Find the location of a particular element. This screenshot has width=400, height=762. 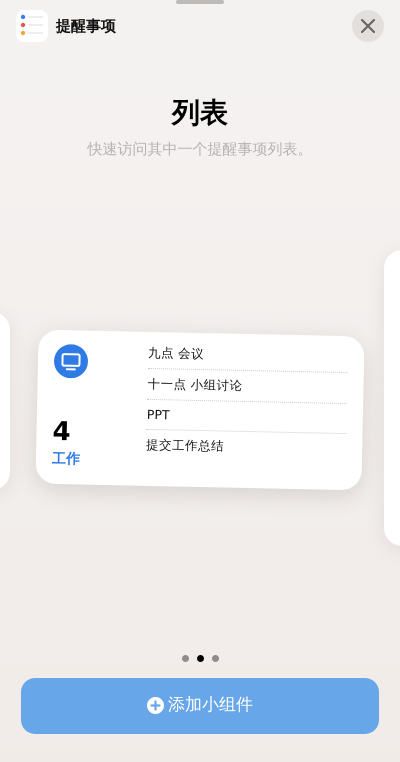

plus-icon is located at coordinates (155, 705).